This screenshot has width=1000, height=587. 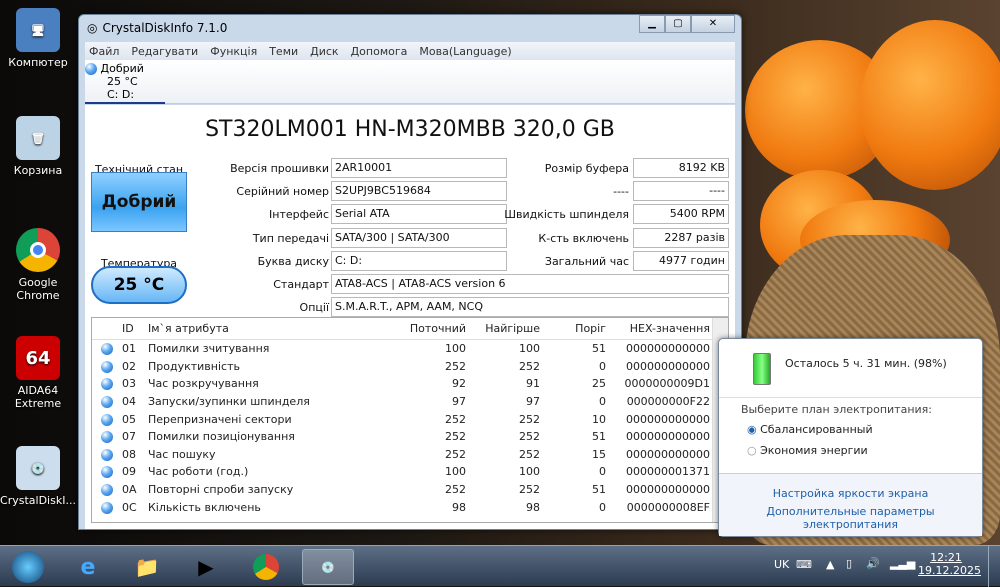 I want to click on table-row: 01 Помилки зчитування 100 100 51 000000000000, so click(x=410, y=349).